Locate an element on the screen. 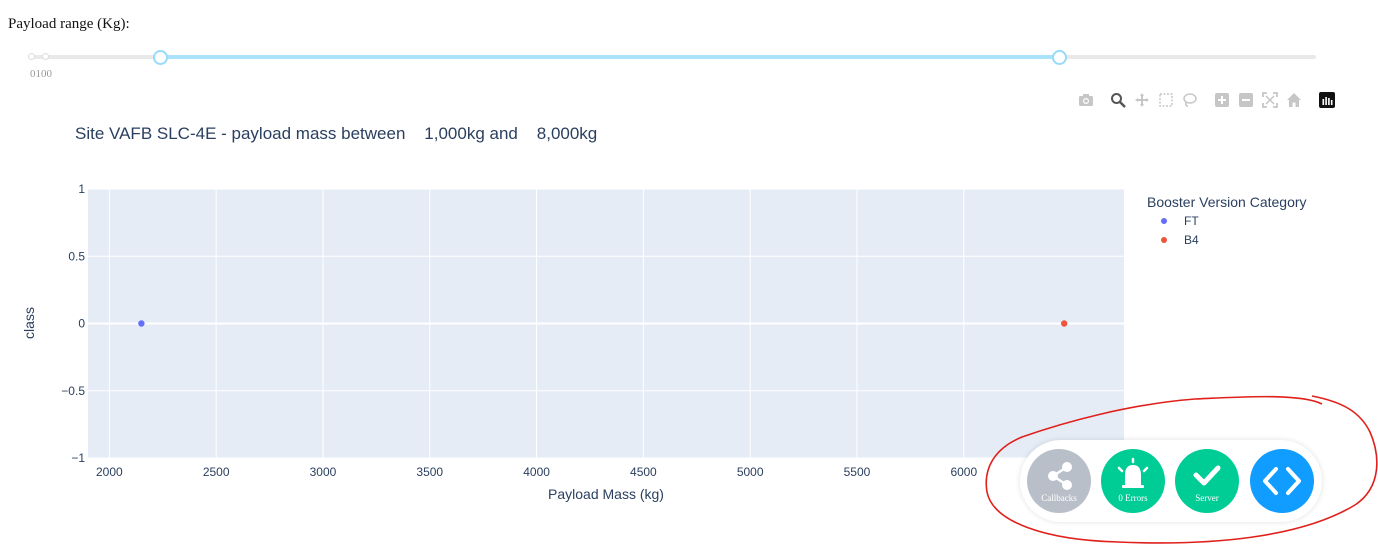 Image resolution: width=1378 pixels, height=544 pixels. y-tick-labels: 1 0.5 0 −0.5 −1 is located at coordinates (73, 323).